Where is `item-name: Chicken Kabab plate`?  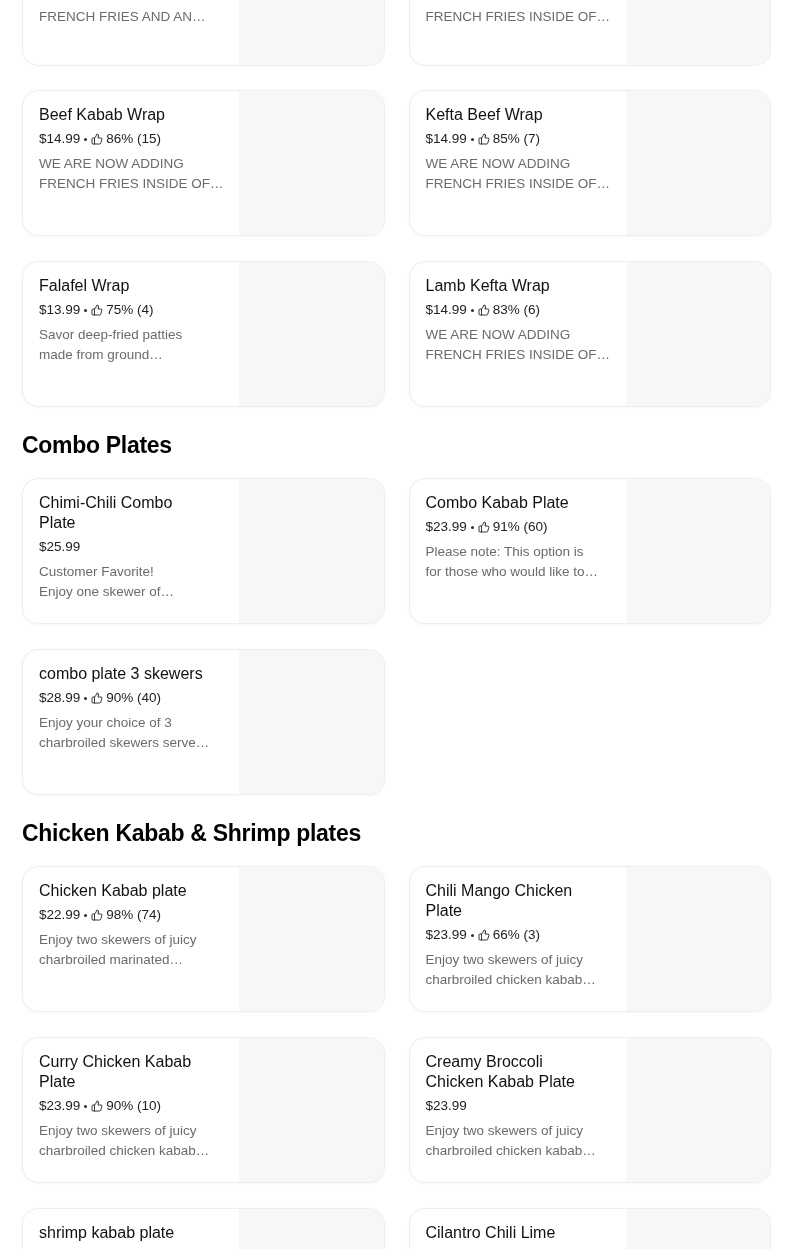 item-name: Chicken Kabab plate is located at coordinates (113, 891).